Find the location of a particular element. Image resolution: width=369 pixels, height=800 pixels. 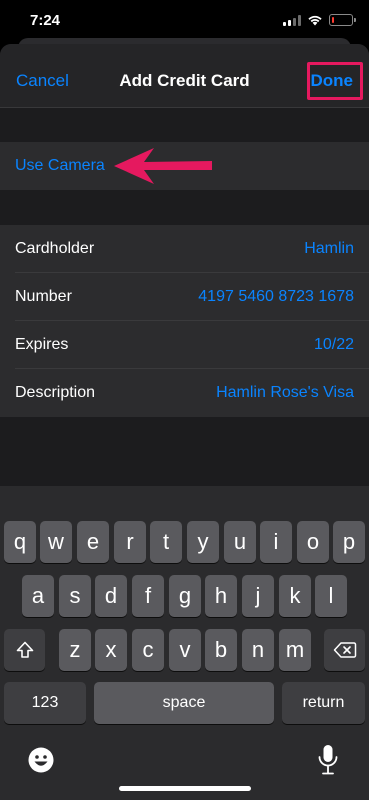

key-d: d is located at coordinates (111, 596).